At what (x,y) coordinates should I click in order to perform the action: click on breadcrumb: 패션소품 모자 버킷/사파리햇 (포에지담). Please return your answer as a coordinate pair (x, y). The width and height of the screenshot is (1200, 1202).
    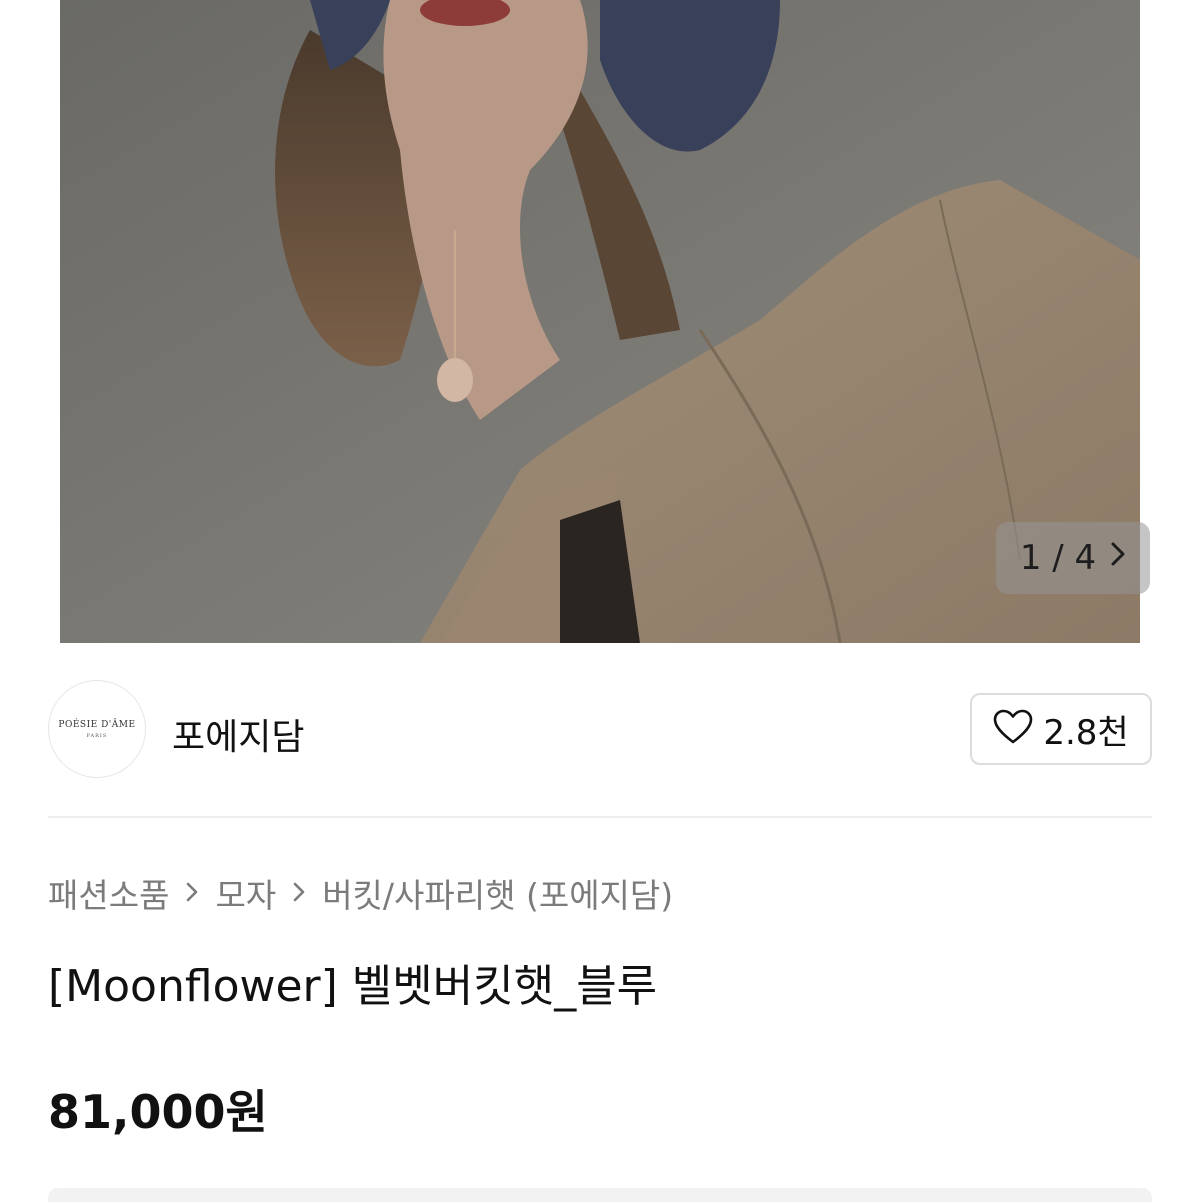
    Looking at the image, I should click on (360, 893).